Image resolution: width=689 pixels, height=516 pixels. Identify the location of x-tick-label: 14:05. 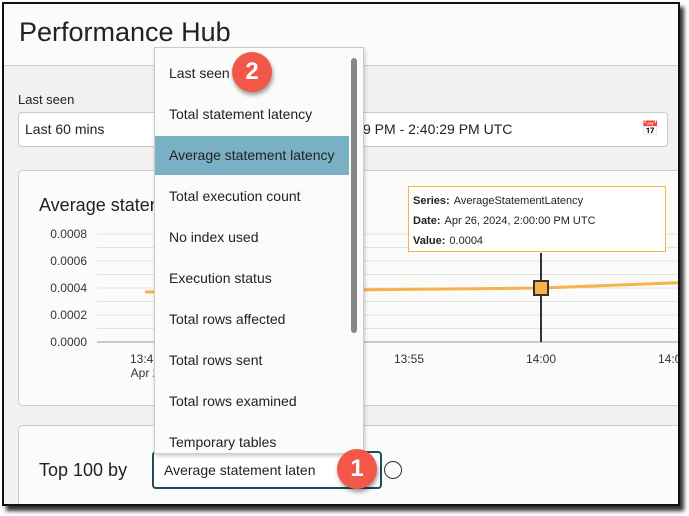
(669, 359).